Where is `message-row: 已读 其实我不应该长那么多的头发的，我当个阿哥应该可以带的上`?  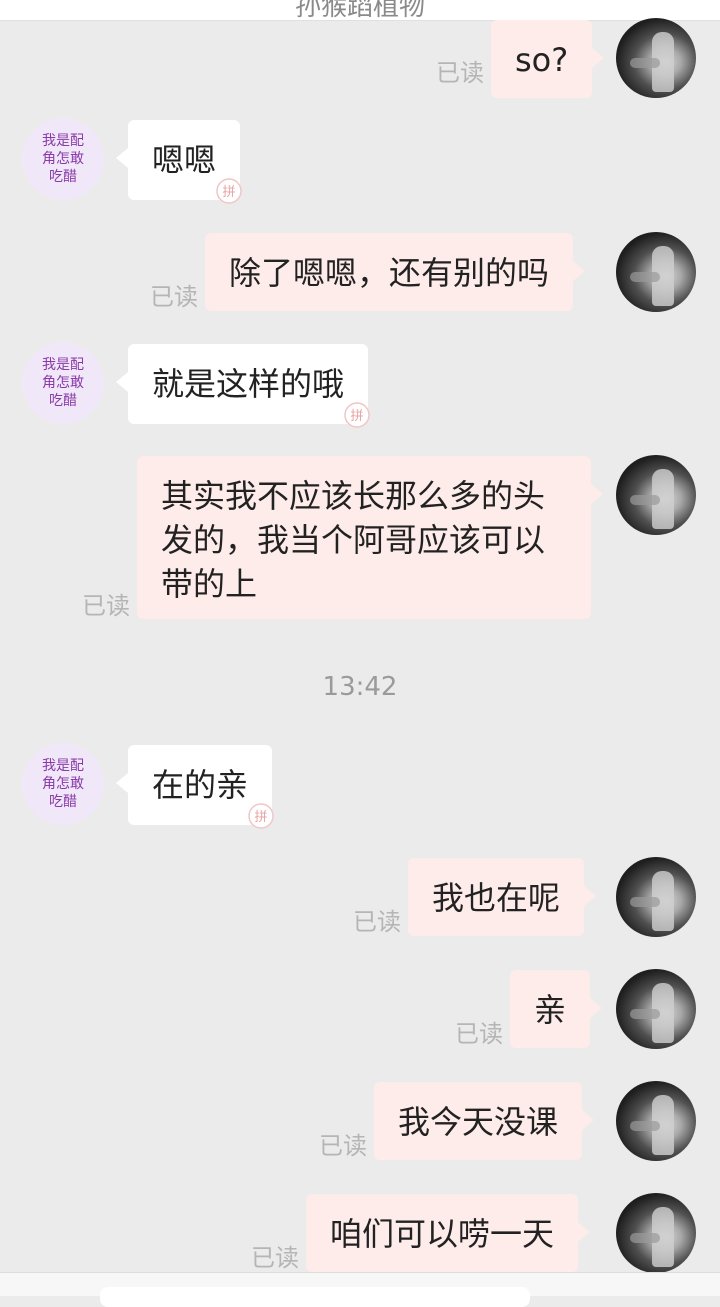
message-row: 已读 其实我不应该长那么多的头发的，我当个阿哥应该可以带的上 is located at coordinates (360, 540).